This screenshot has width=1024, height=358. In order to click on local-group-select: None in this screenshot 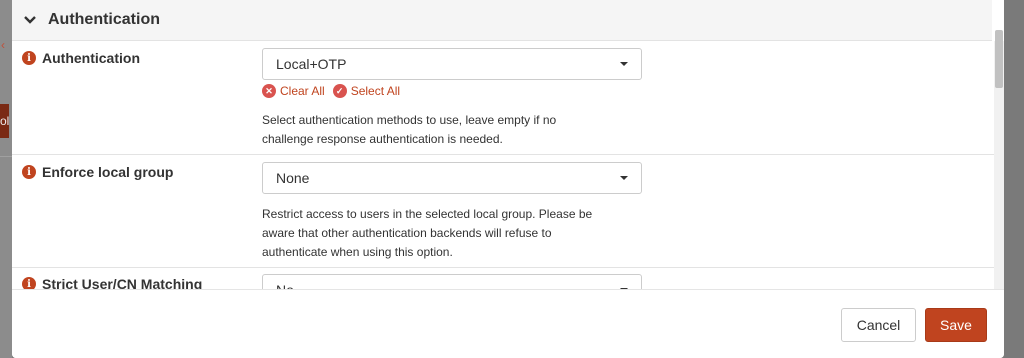, I will do `click(452, 178)`.